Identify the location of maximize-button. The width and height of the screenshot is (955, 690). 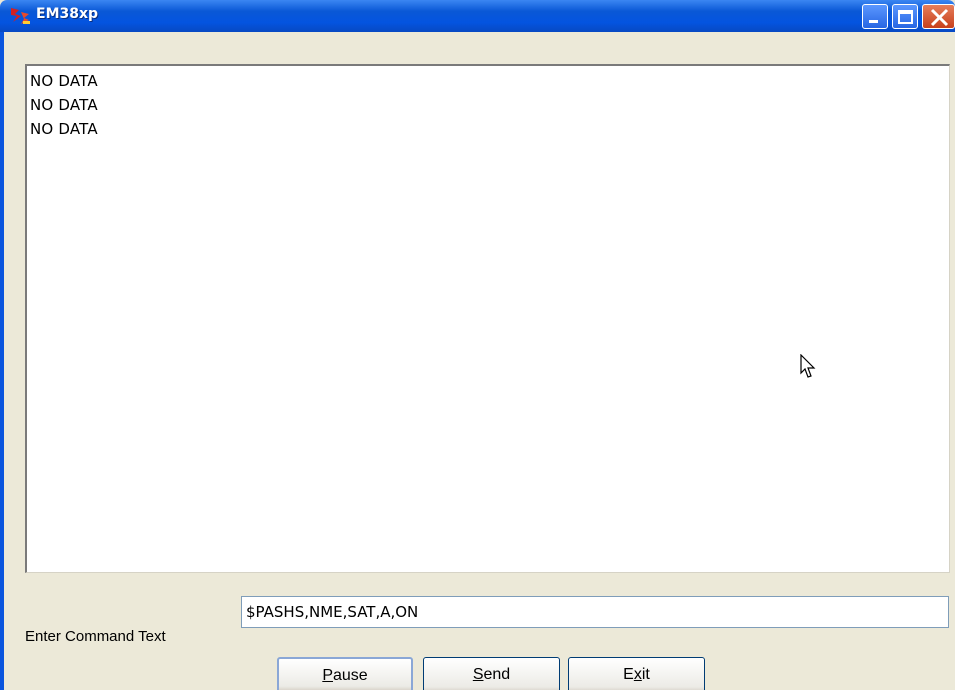
(905, 16).